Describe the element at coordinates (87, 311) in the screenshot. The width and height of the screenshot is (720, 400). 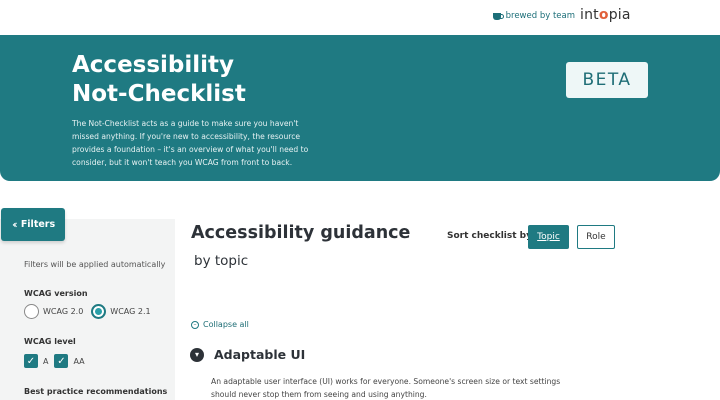
I see `wcag-version-options: WCAG 2.0 WCAG 2.1` at that location.